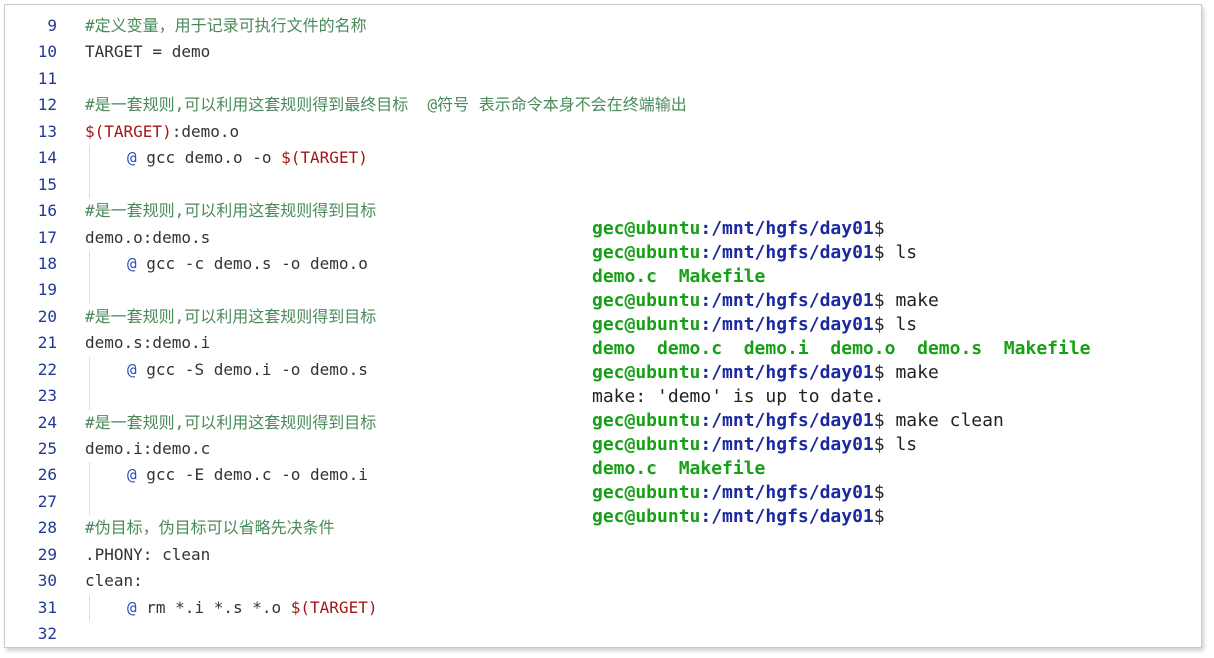 The width and height of the screenshot is (1214, 658). I want to click on code-text: @ rm *.i *.s *.o $(TARGET), so click(252, 608).